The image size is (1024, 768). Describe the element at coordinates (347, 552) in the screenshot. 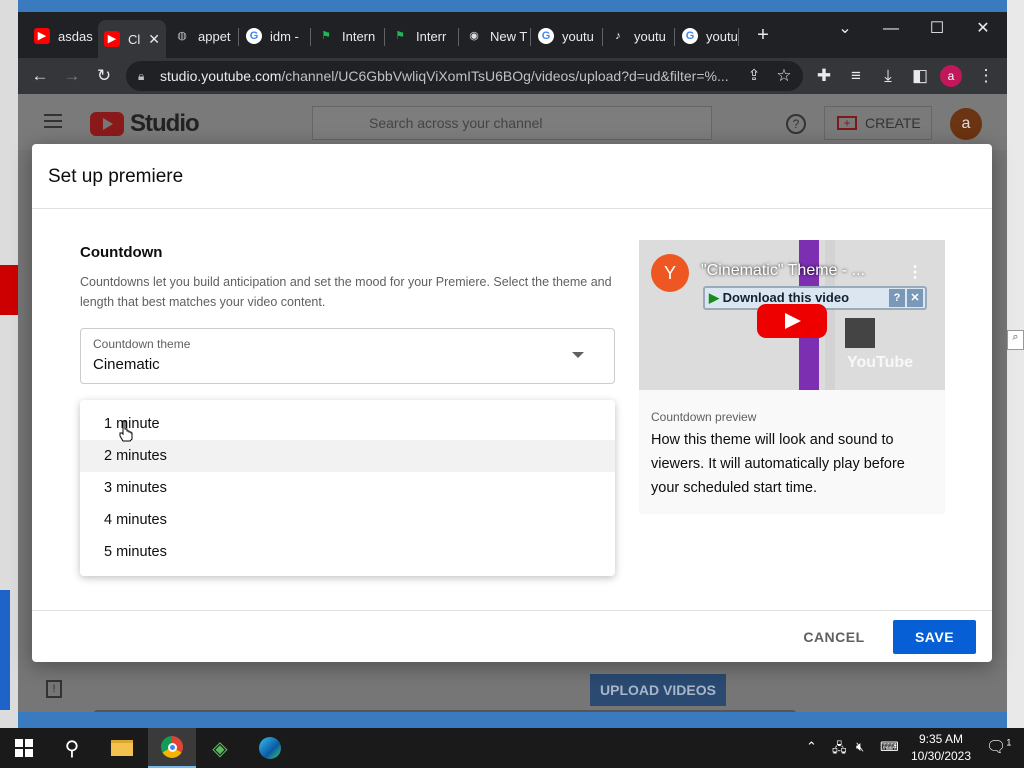

I see `menu-option-5-minutes: 5 minutes` at that location.